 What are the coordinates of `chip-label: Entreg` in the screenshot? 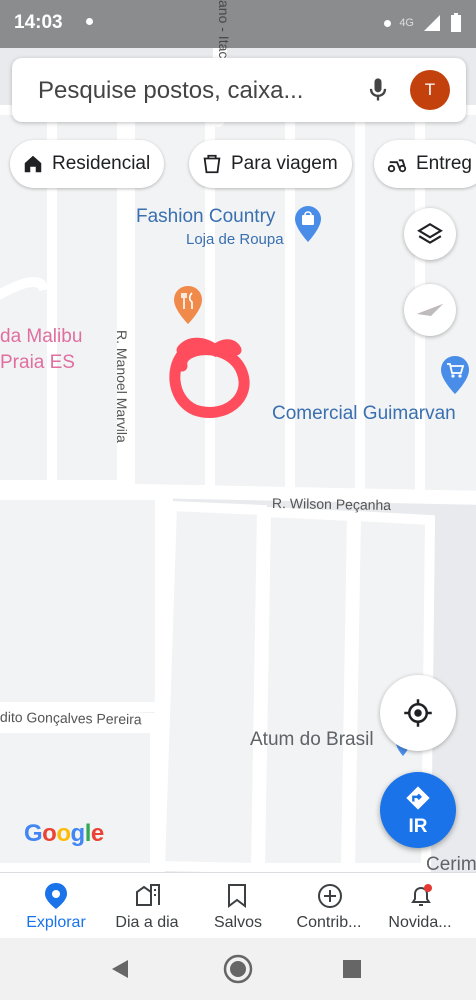 It's located at (444, 163).